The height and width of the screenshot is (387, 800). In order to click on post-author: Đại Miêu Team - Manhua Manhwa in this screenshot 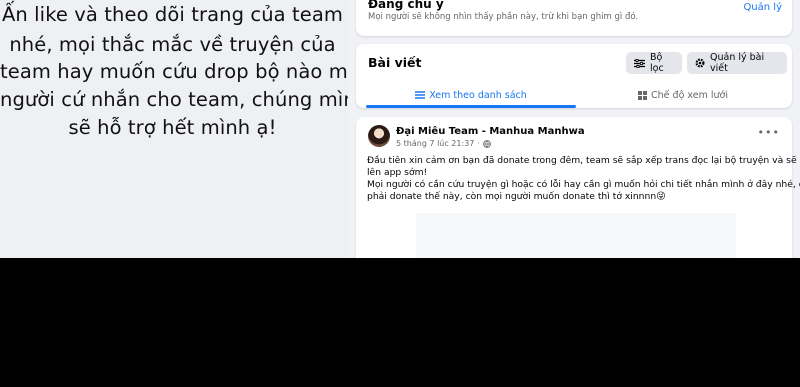, I will do `click(490, 131)`.